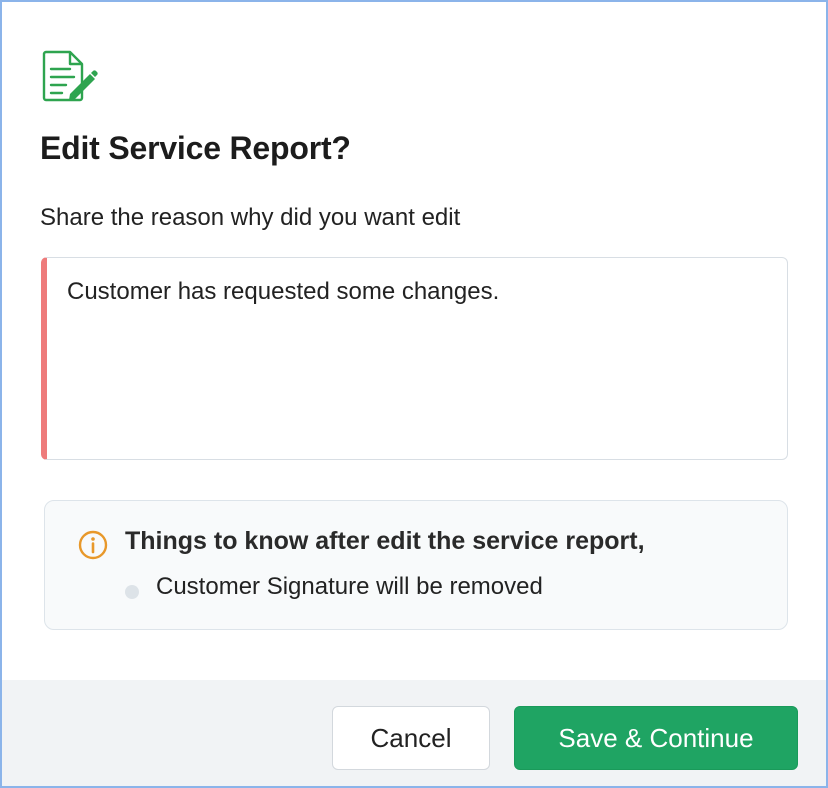  What do you see at coordinates (132, 592) in the screenshot?
I see `bullet-dot-icon` at bounding box center [132, 592].